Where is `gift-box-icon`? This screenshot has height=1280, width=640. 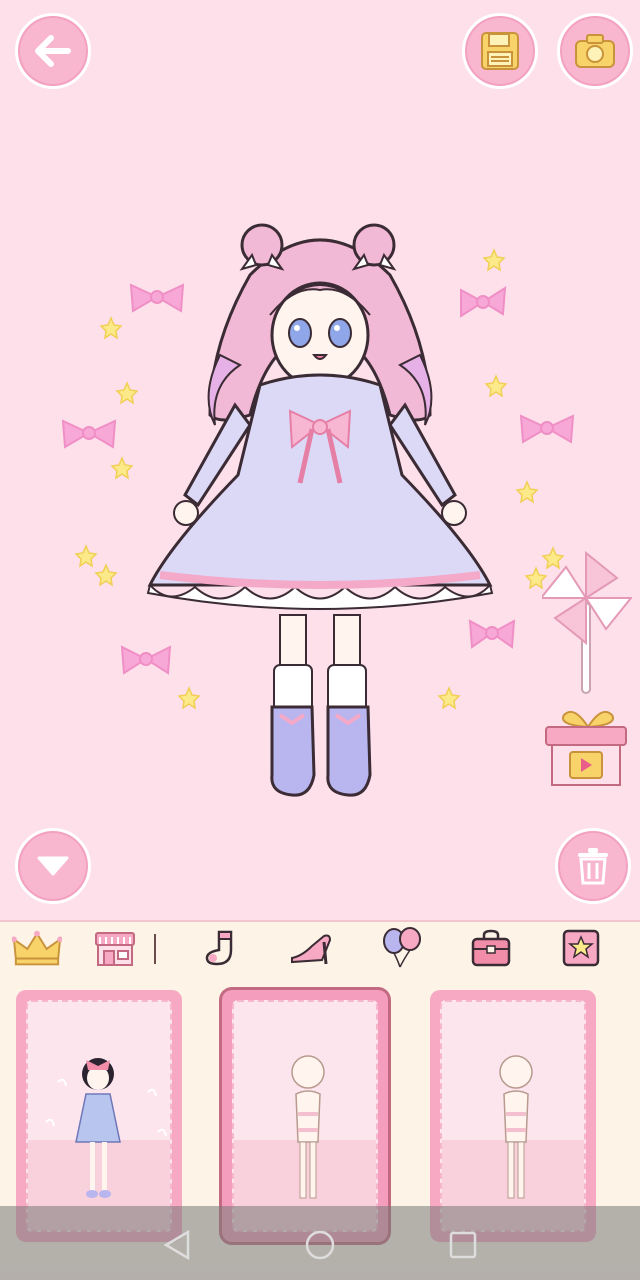 gift-box-icon is located at coordinates (586, 748).